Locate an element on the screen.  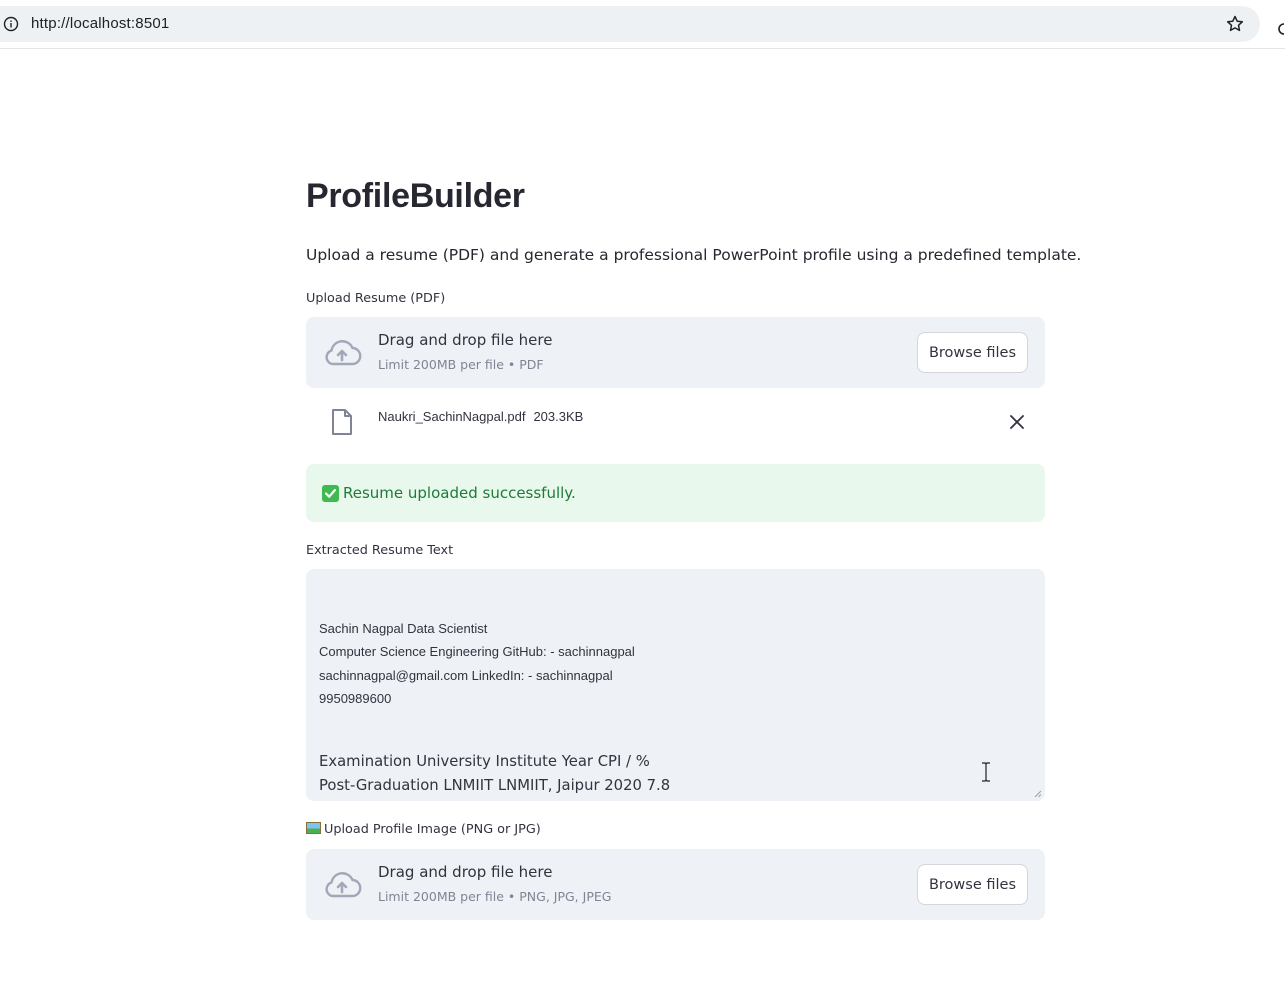
file-size: 203.3KB is located at coordinates (558, 416).